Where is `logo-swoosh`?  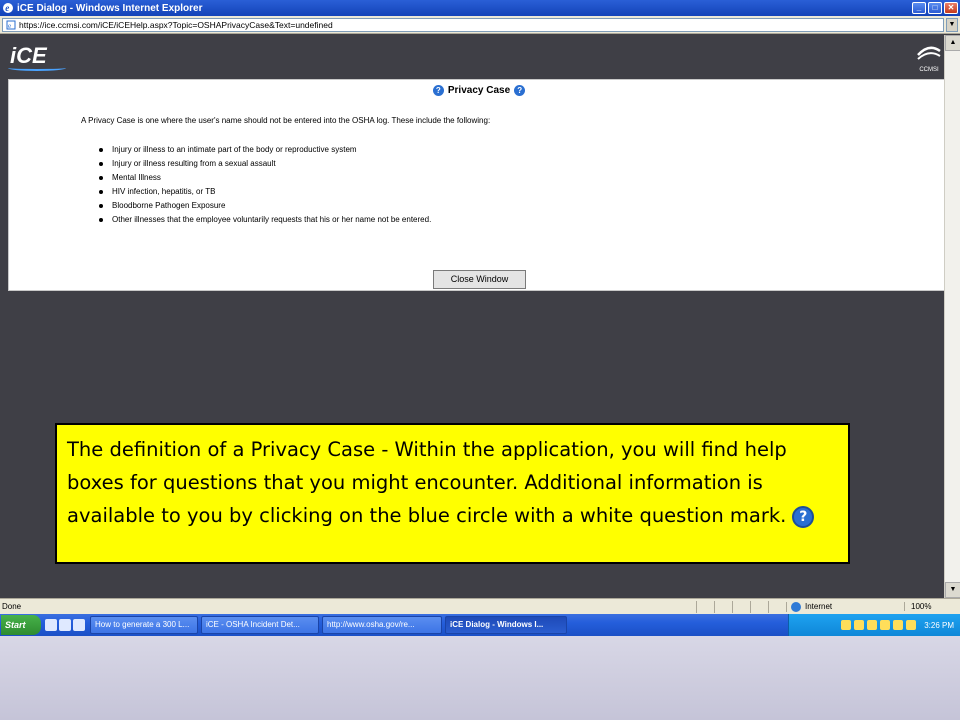 logo-swoosh is located at coordinates (37, 68).